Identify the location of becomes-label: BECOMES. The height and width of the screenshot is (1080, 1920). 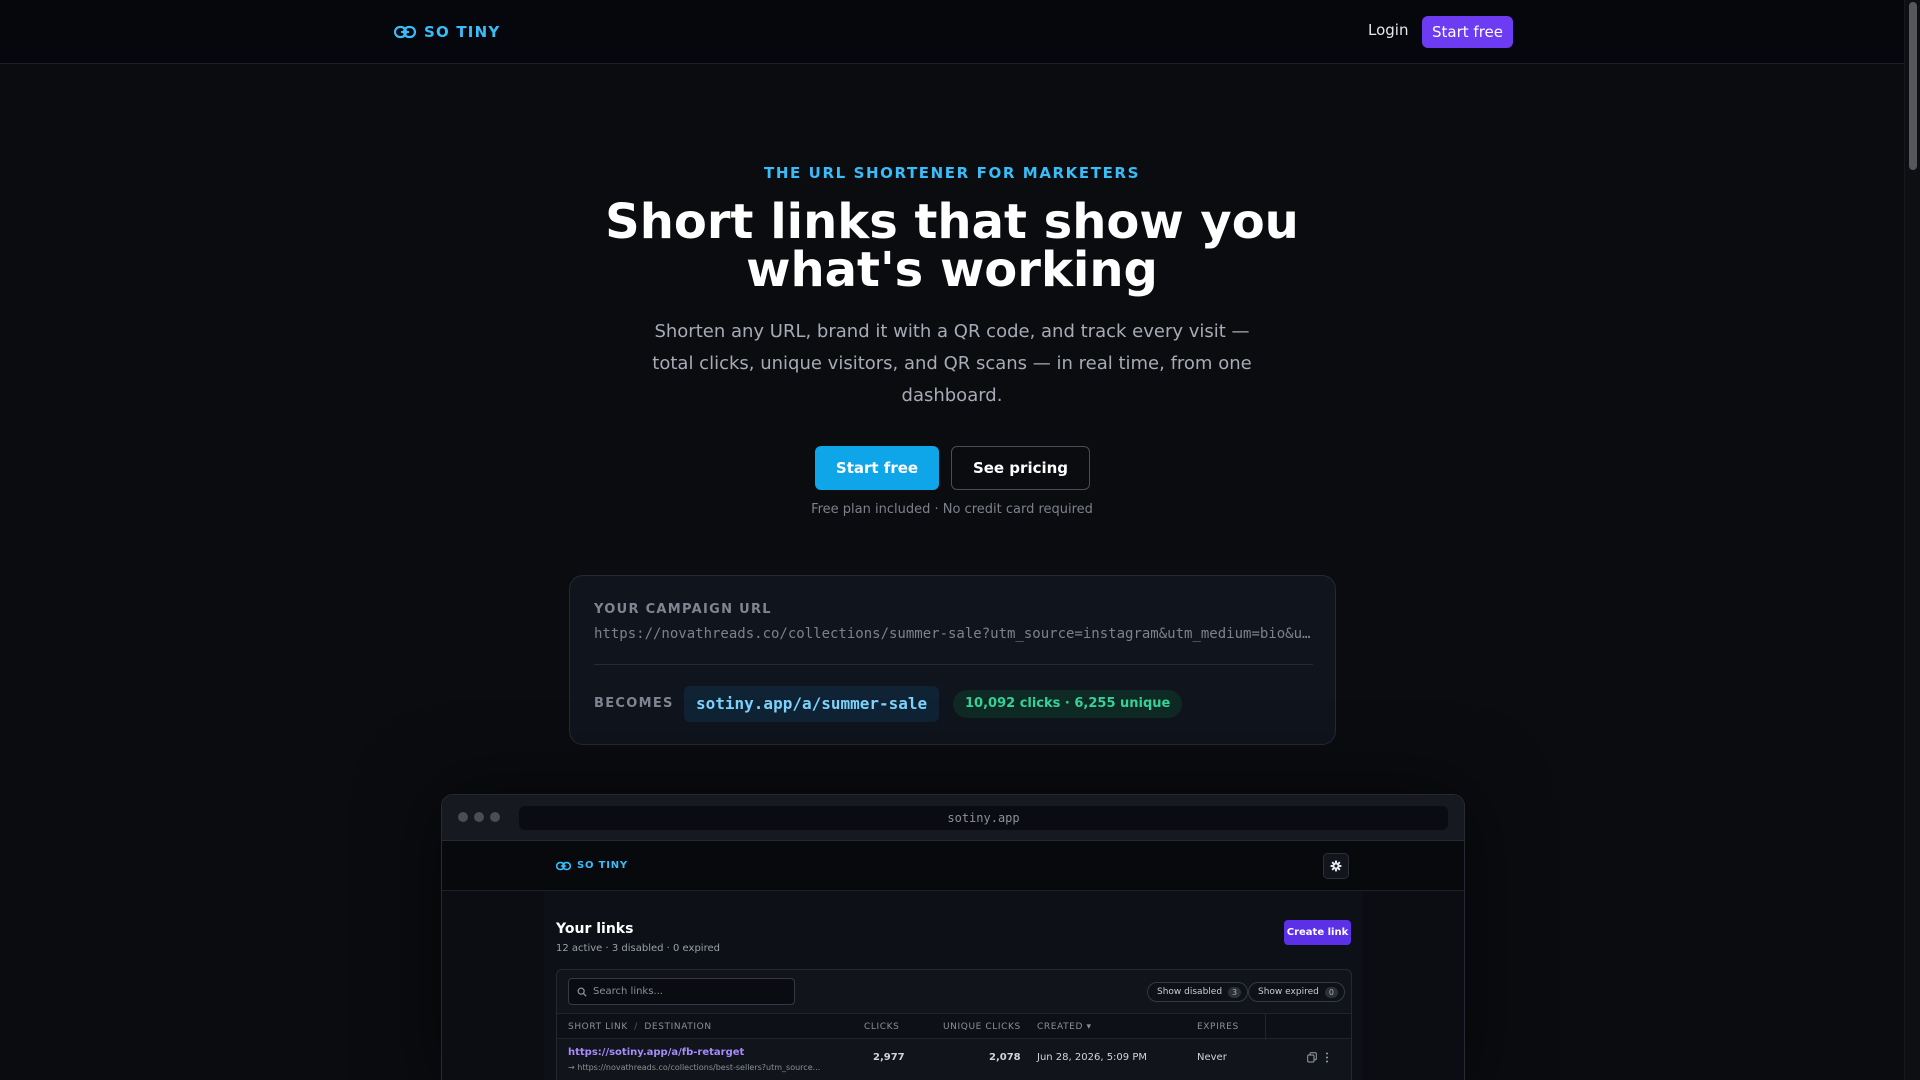
(634, 703).